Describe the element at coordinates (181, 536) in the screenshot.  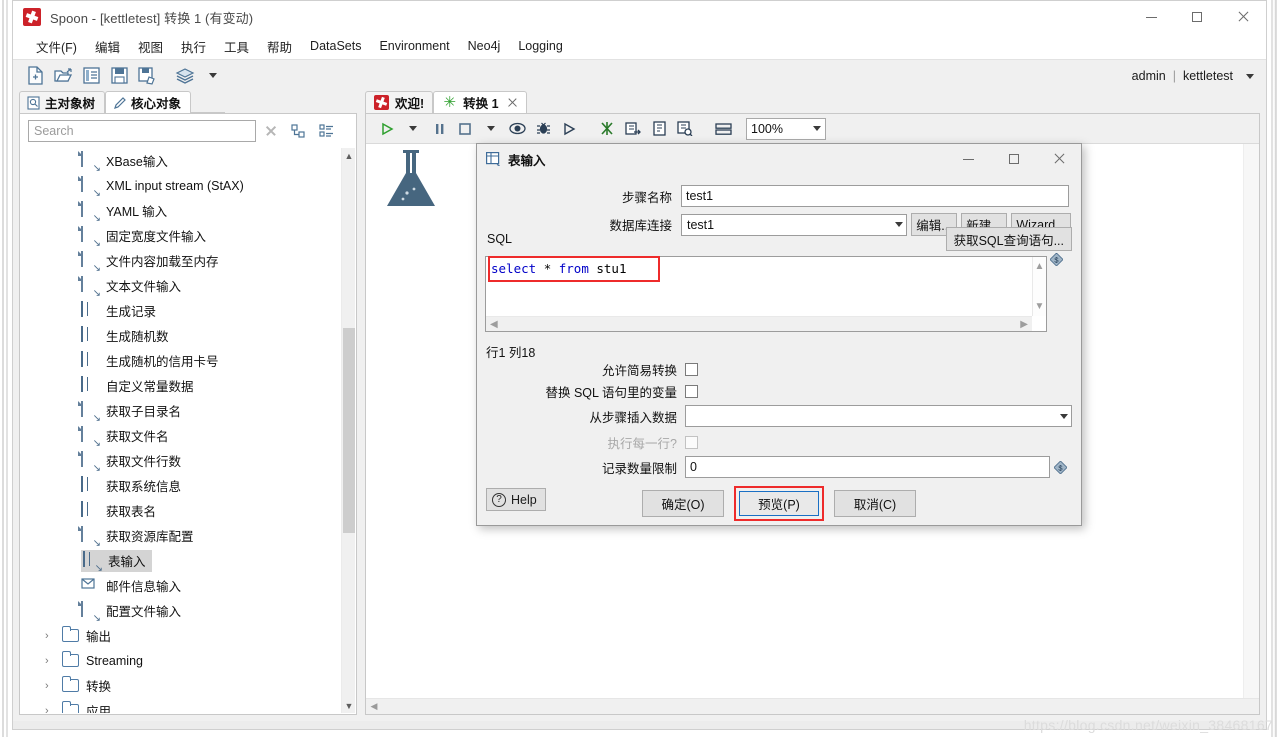
I see `tree-item-get-repository-config: 获取资源库配置` at that location.